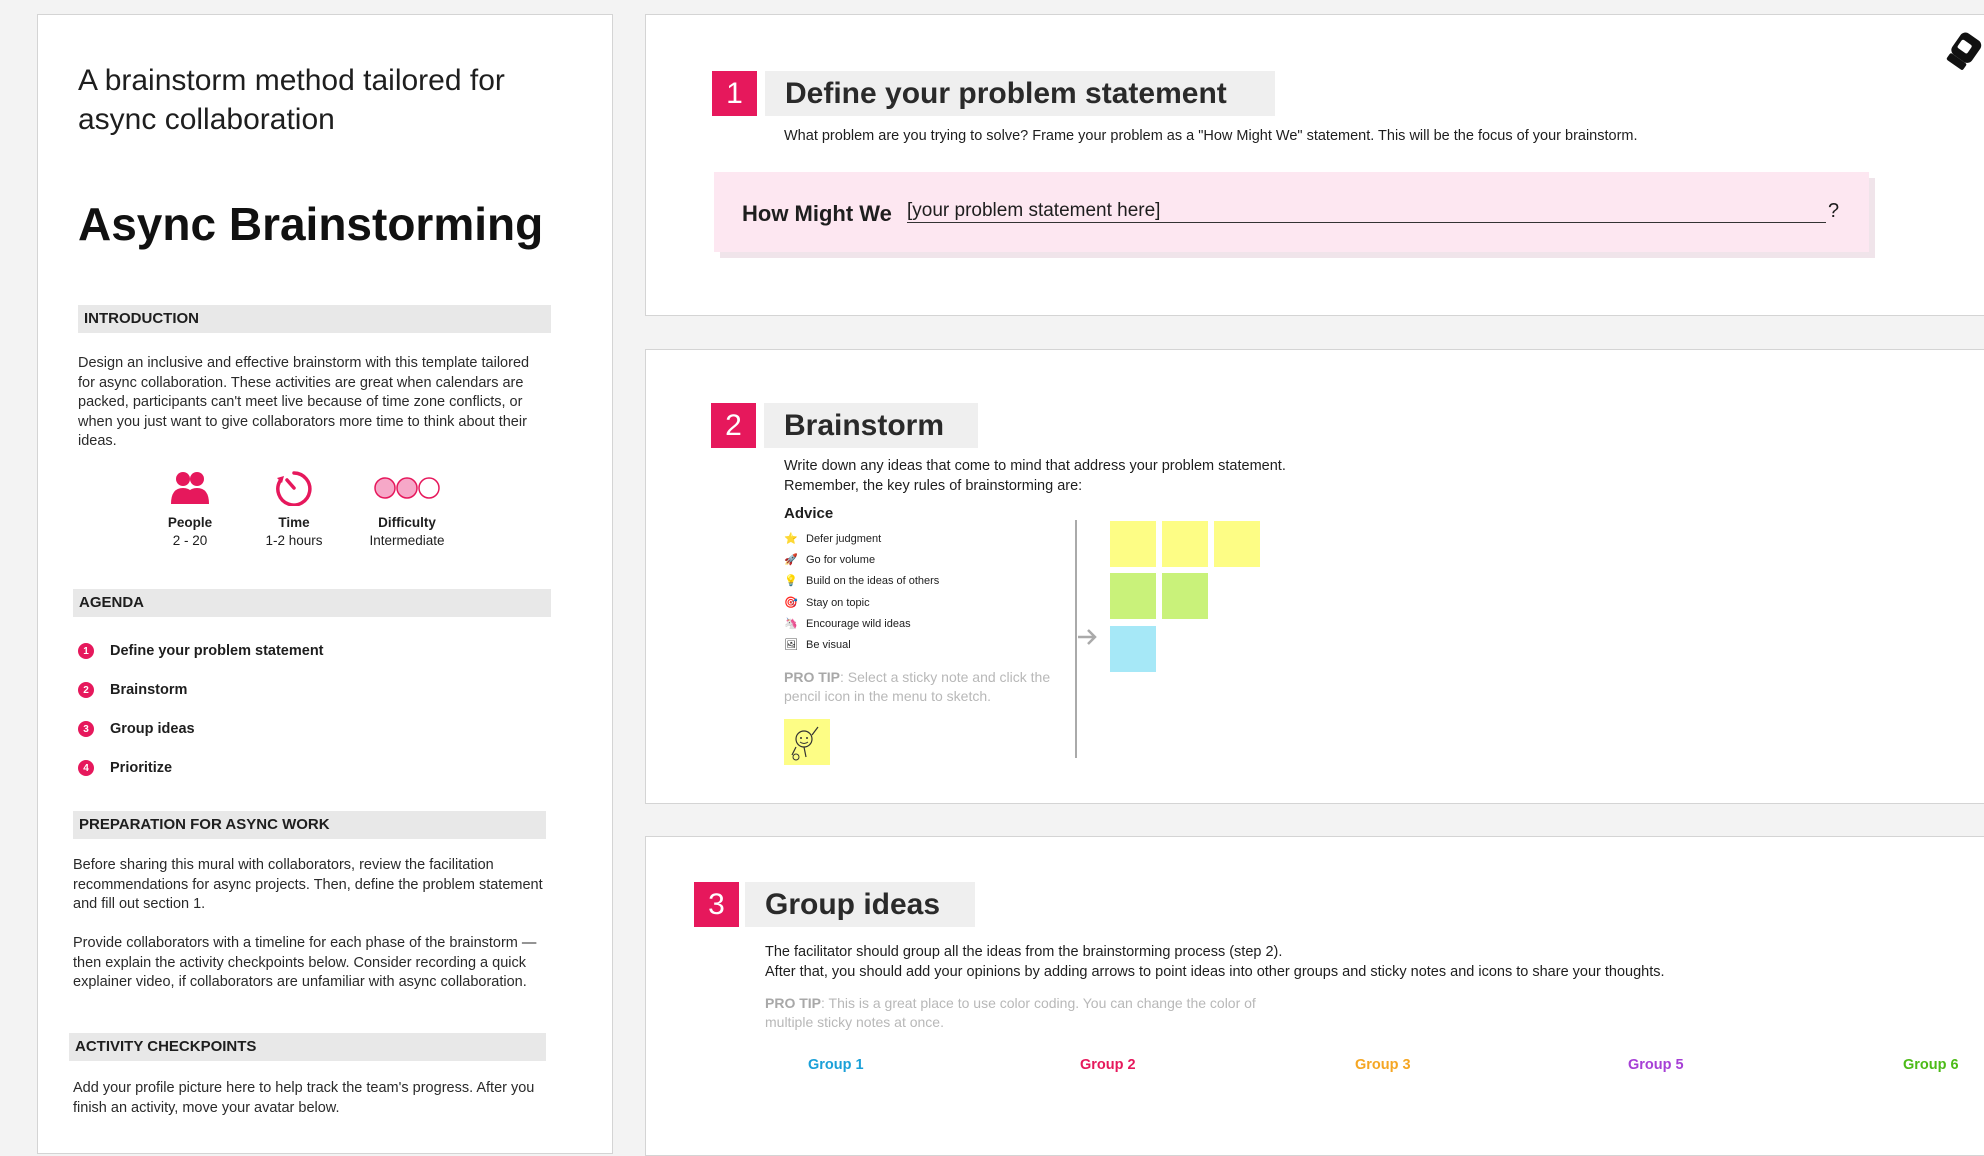 The width and height of the screenshot is (1984, 1156). Describe the element at coordinates (1931, 1065) in the screenshot. I see `group-label-6: Group 6` at that location.